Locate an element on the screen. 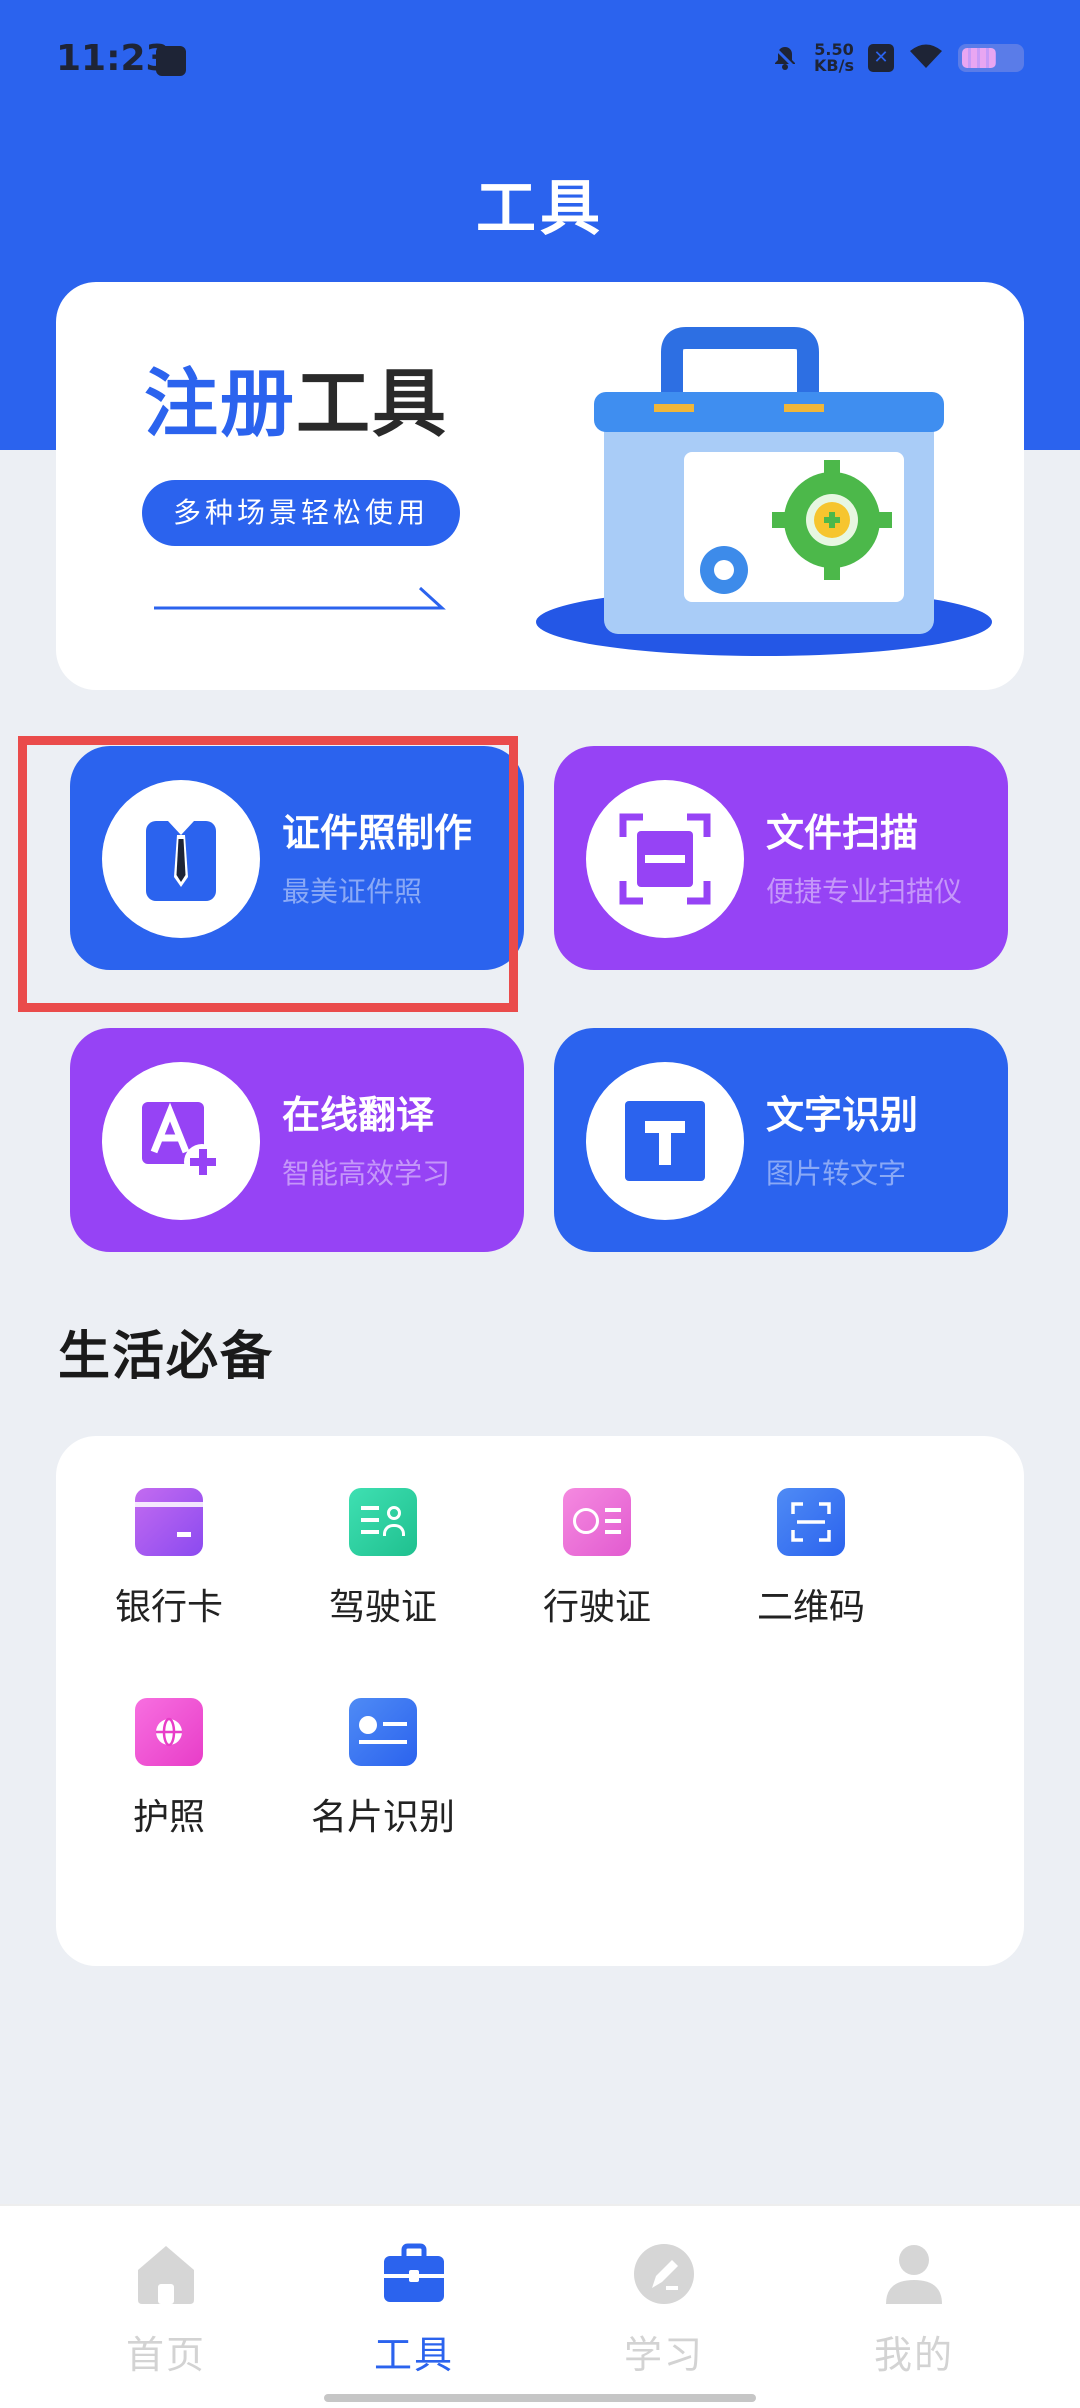  nav-item-profile: 我的 is located at coordinates (914, 2310).